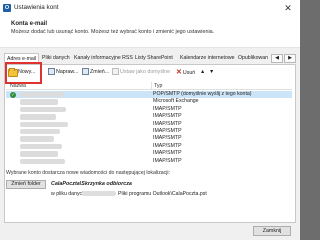  I want to click on window-title: Ustawienia kont, so click(36, 7).